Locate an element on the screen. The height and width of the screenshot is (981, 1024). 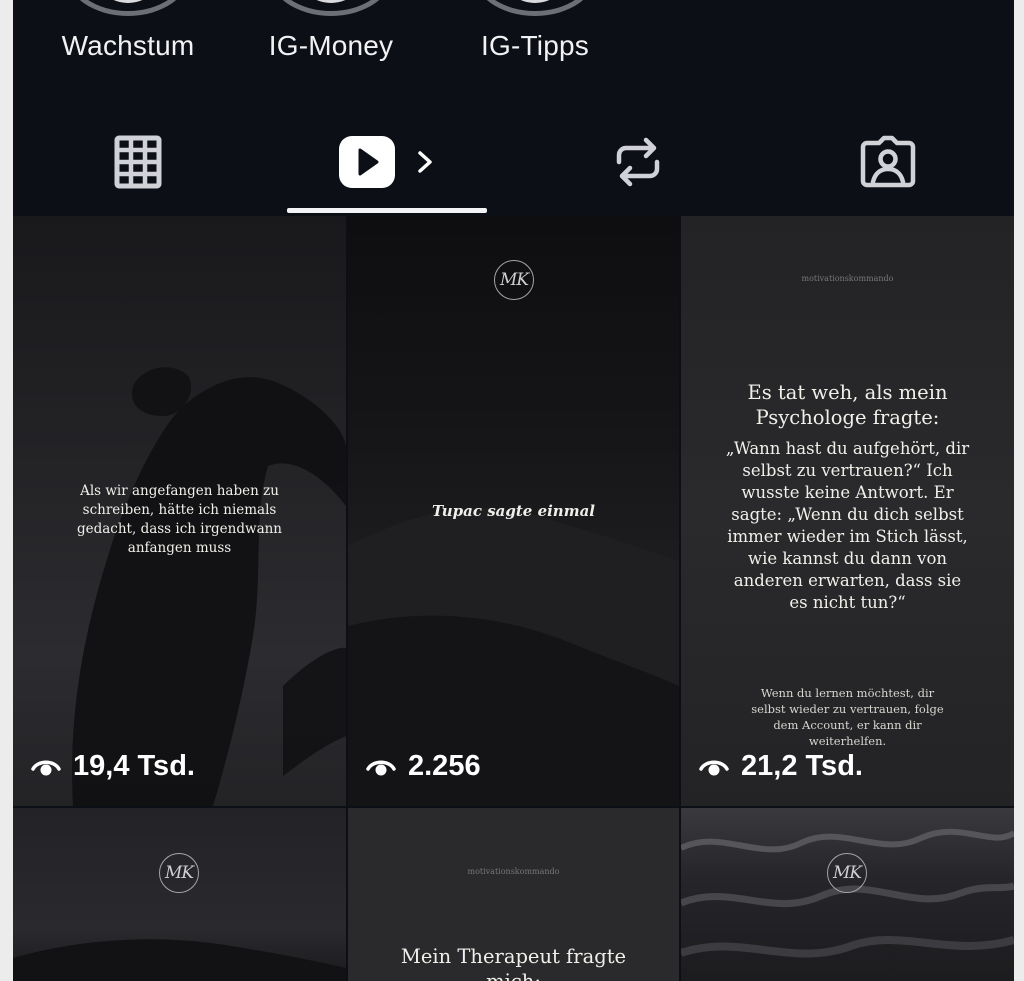
tagged-icon is located at coordinates (888, 161).